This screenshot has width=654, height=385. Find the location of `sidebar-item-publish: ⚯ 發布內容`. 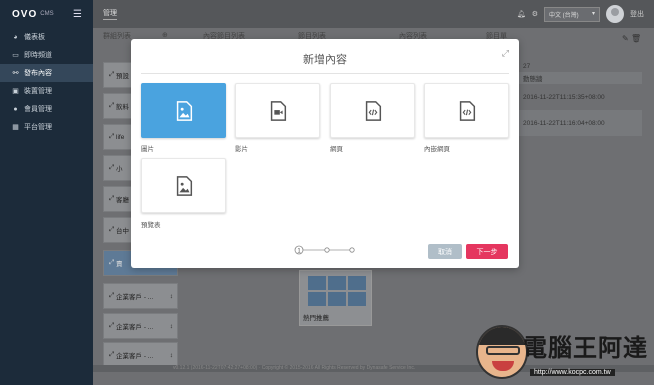

sidebar-item-publish: ⚯ 發布內容 is located at coordinates (46, 73).